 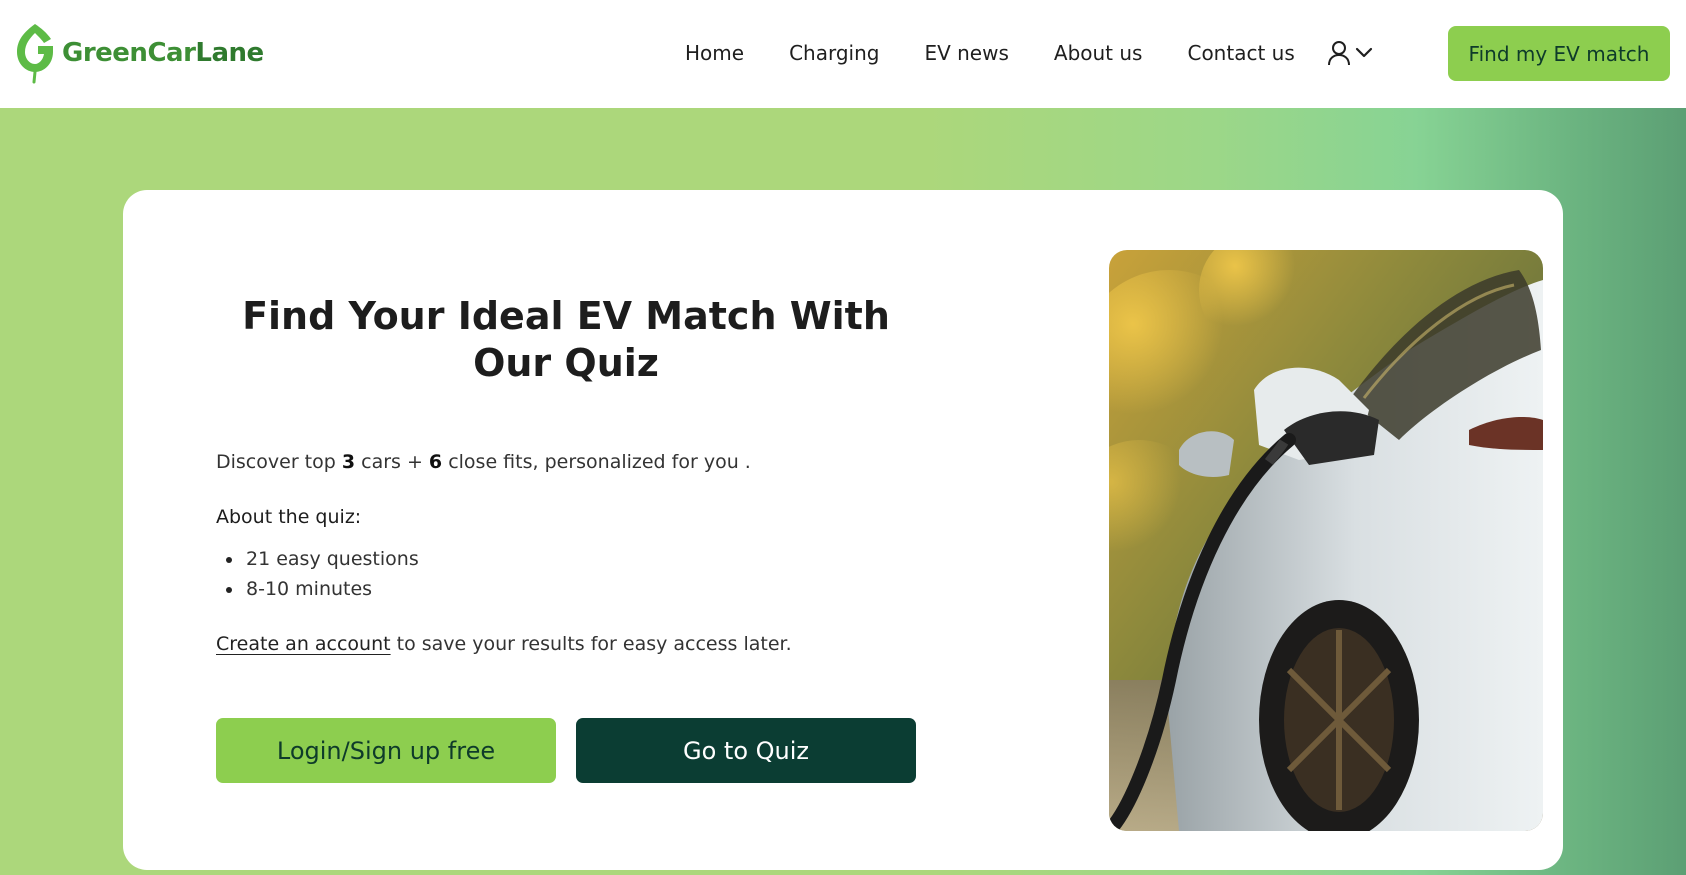 I want to click on go-to-quiz-button: Go to Quiz, so click(x=746, y=750).